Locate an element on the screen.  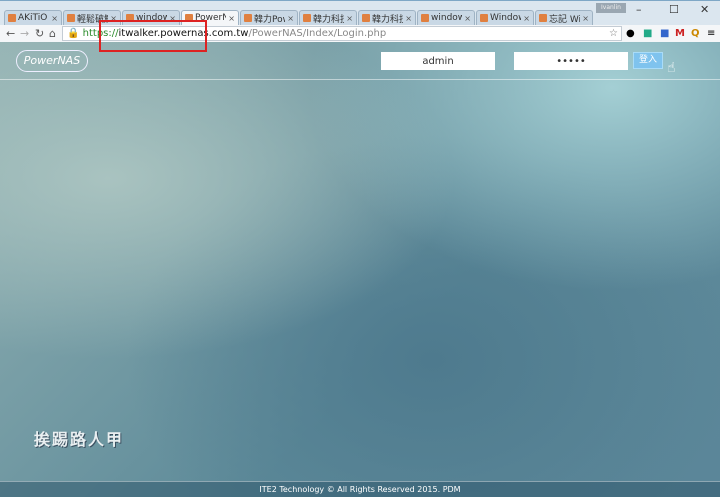
tab: window × is located at coordinates (446, 17).